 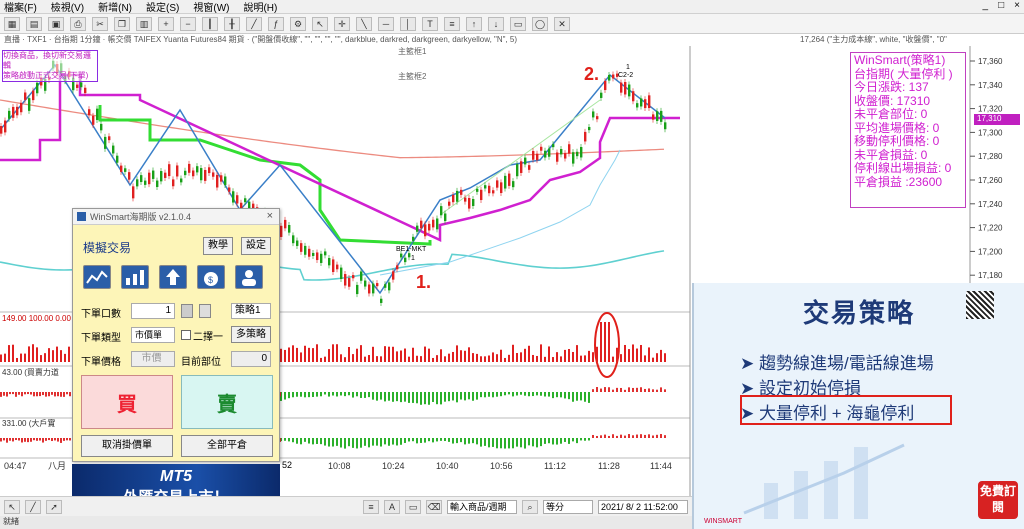 What do you see at coordinates (254, 23) in the screenshot?
I see `line-icon: ╱` at bounding box center [254, 23].